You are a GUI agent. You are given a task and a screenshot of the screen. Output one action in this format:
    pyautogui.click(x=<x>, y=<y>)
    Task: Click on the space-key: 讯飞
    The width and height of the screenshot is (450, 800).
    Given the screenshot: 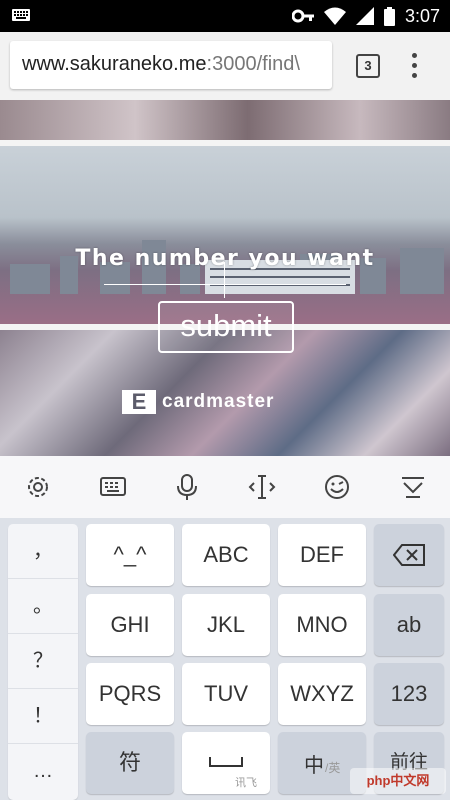 What is the action you would take?
    pyautogui.click(x=226, y=763)
    